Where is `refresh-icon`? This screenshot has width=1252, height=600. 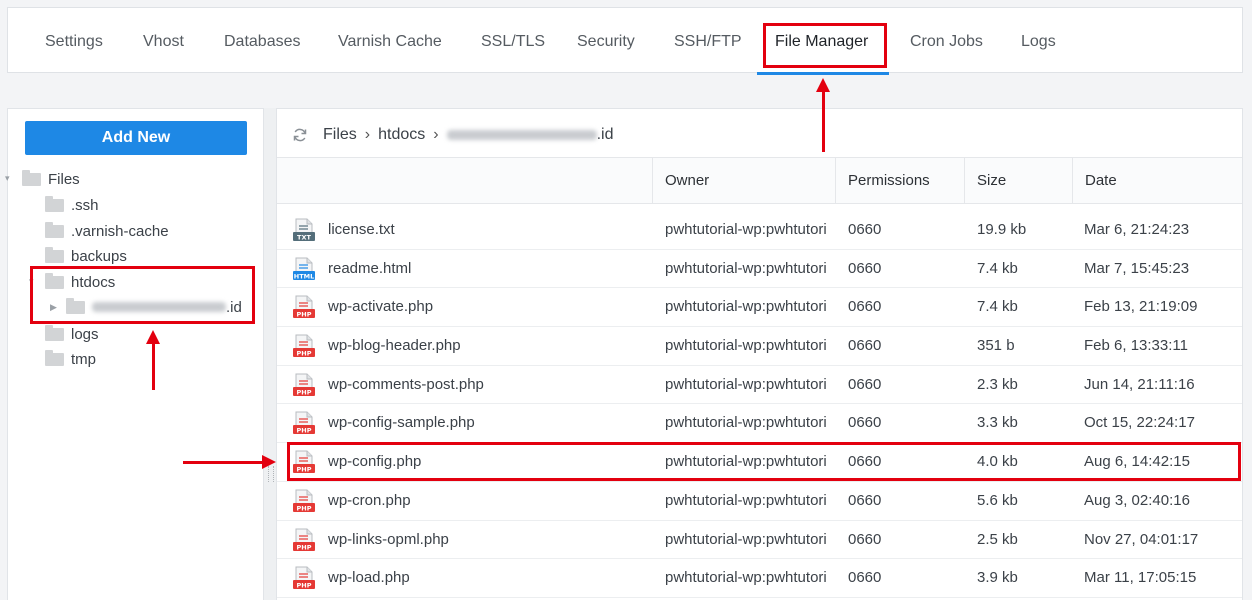 refresh-icon is located at coordinates (300, 135).